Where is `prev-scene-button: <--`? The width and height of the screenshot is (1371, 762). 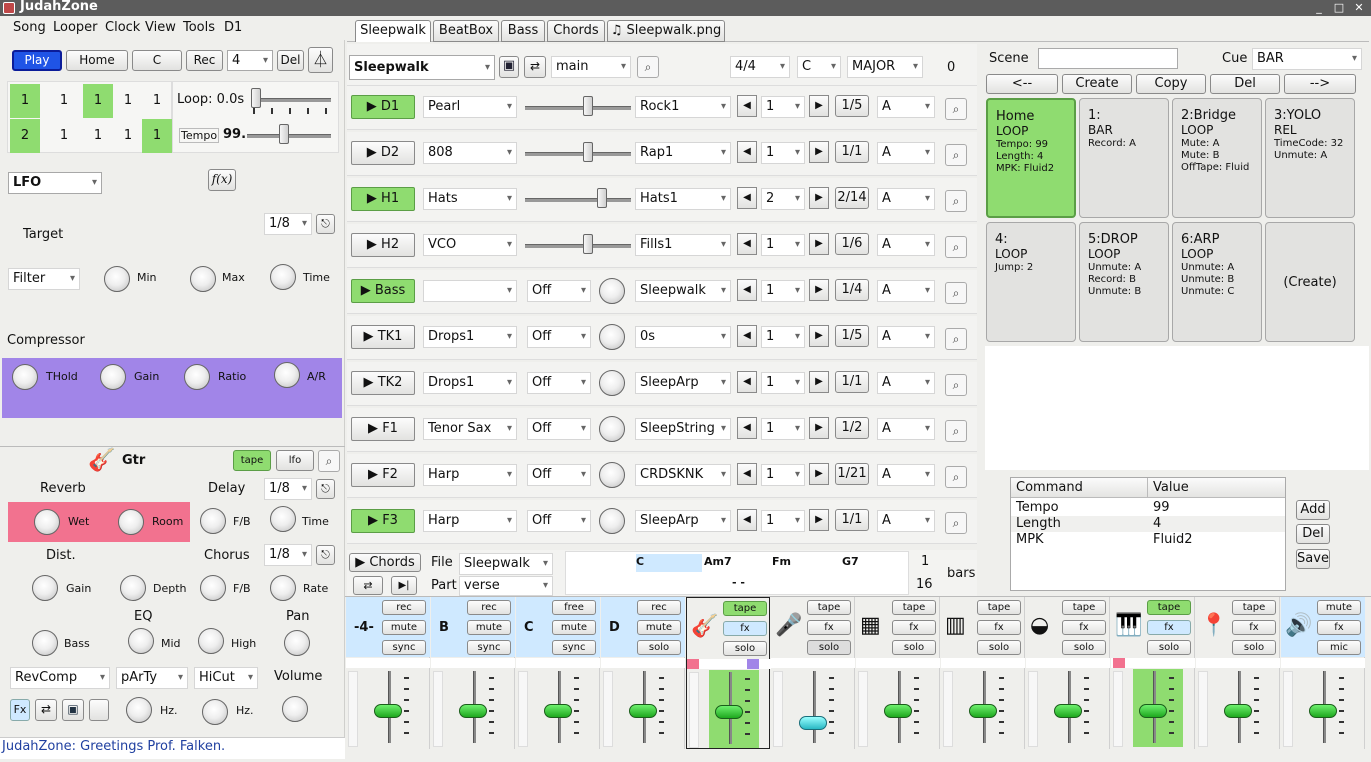 prev-scene-button: <-- is located at coordinates (1022, 84).